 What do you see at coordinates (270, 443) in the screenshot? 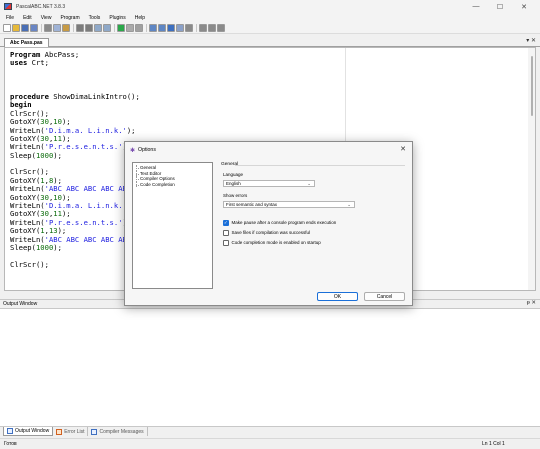
I see `status-bar: Готов Ln 1 Col 1` at bounding box center [270, 443].